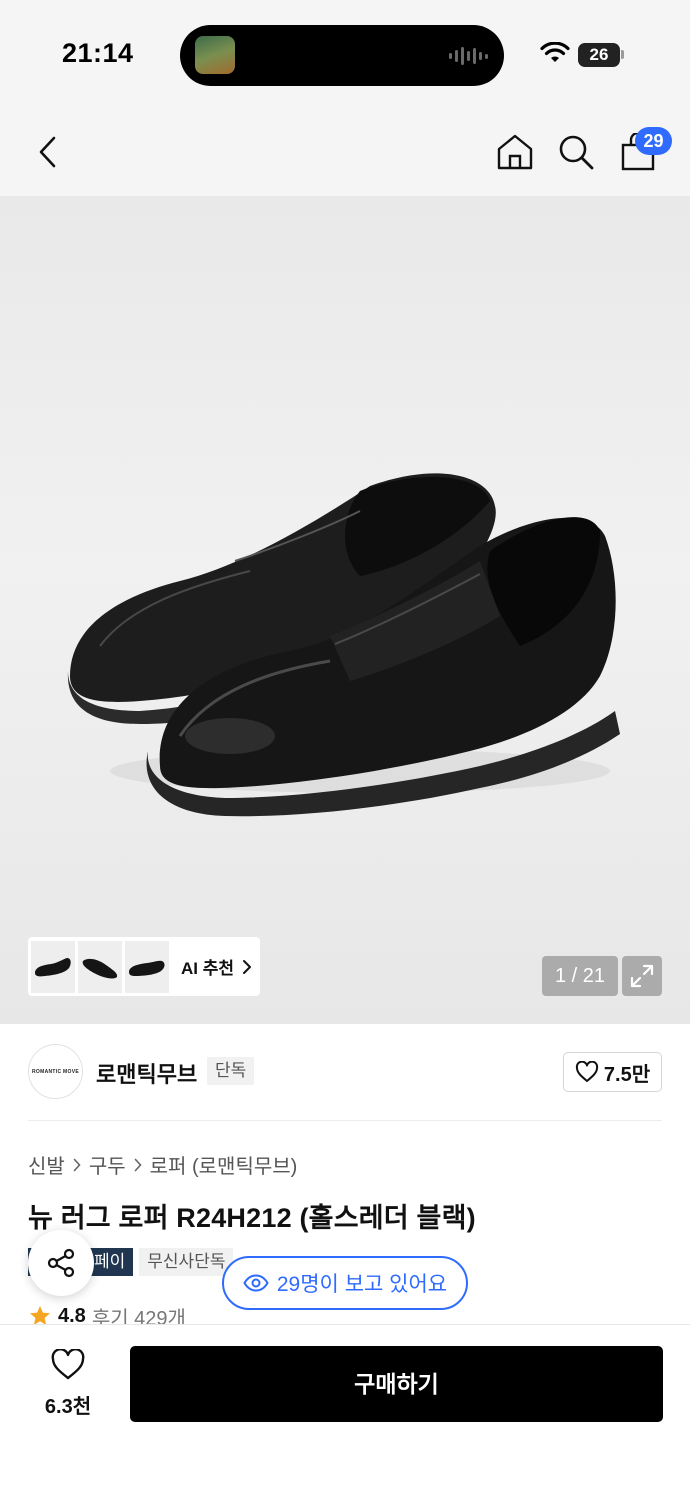  Describe the element at coordinates (468, 56) in the screenshot. I see `audio-wave-icon` at that location.